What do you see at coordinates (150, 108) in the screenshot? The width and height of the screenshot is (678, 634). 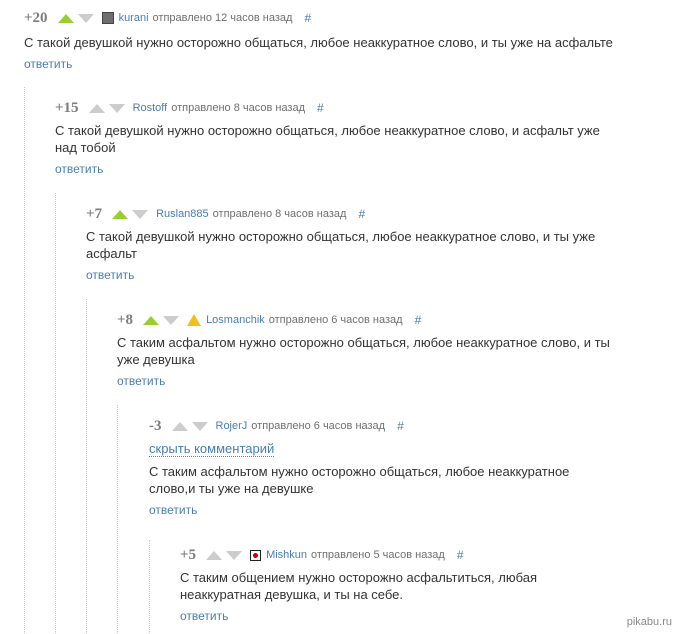 I see `author-link: Rostoff` at bounding box center [150, 108].